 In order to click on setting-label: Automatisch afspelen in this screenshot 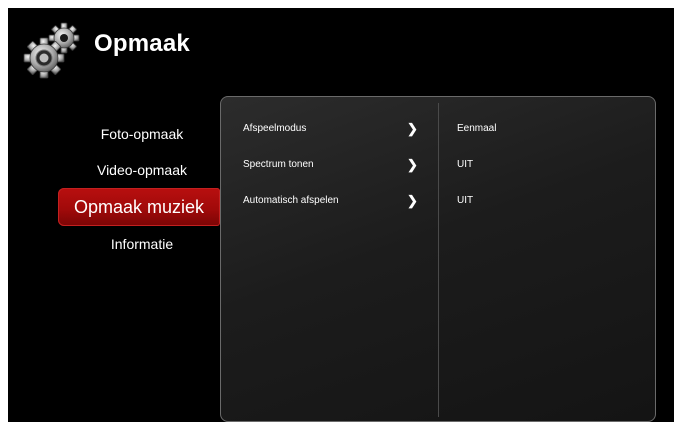, I will do `click(291, 200)`.